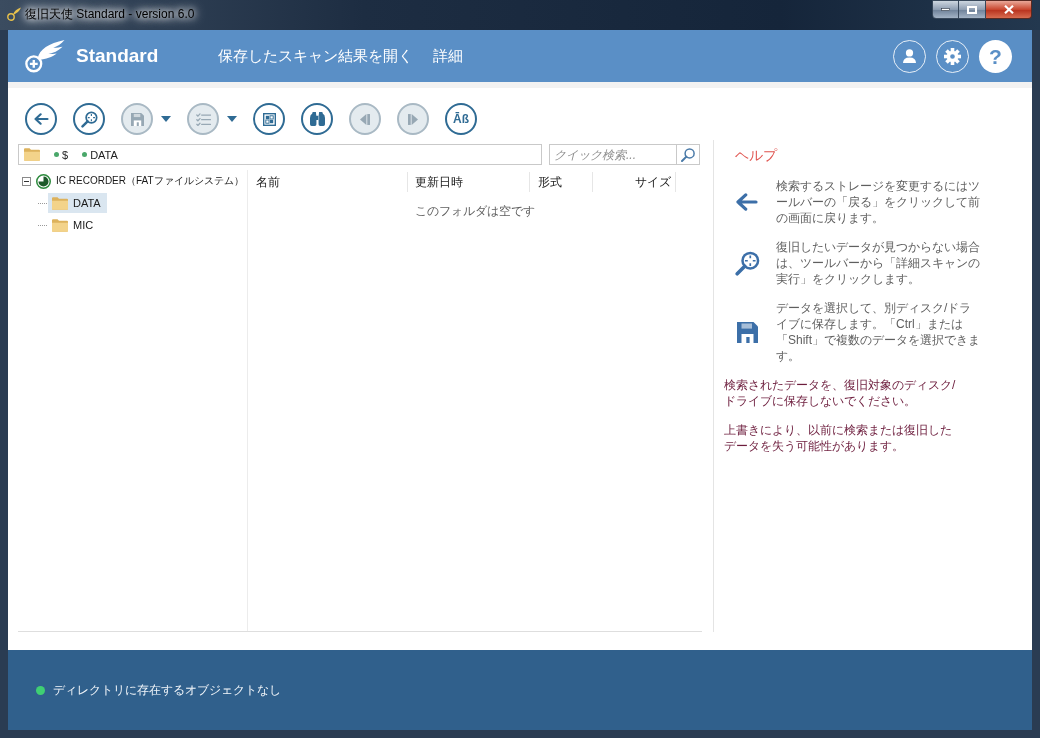 The image size is (1040, 738). I want to click on status-text: ディレクトリに存在するオブジェクトなし, so click(167, 690).